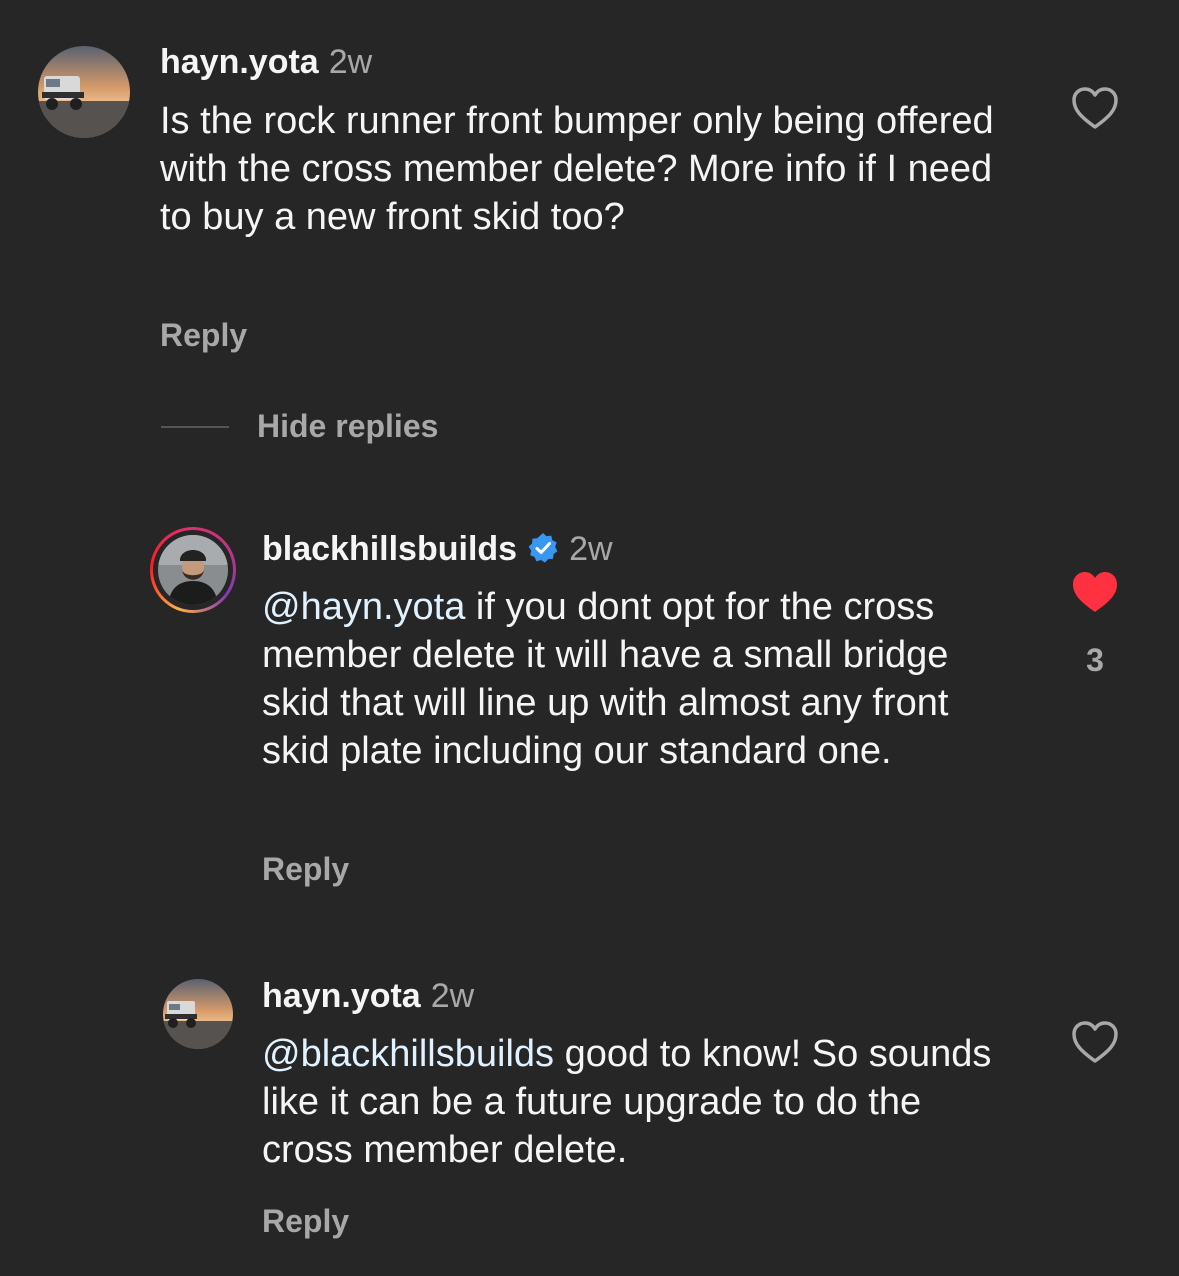  What do you see at coordinates (1095, 660) in the screenshot?
I see `like-count: 3` at bounding box center [1095, 660].